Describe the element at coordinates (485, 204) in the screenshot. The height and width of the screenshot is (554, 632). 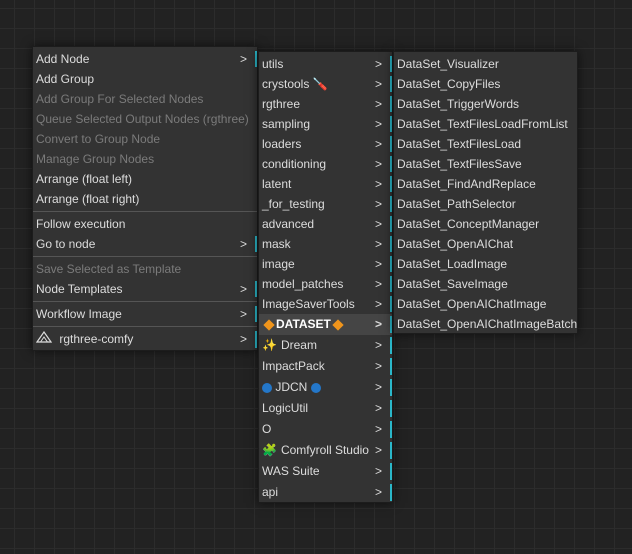
I see `node-dataset-pathselector: DataSet_PathSelector` at that location.